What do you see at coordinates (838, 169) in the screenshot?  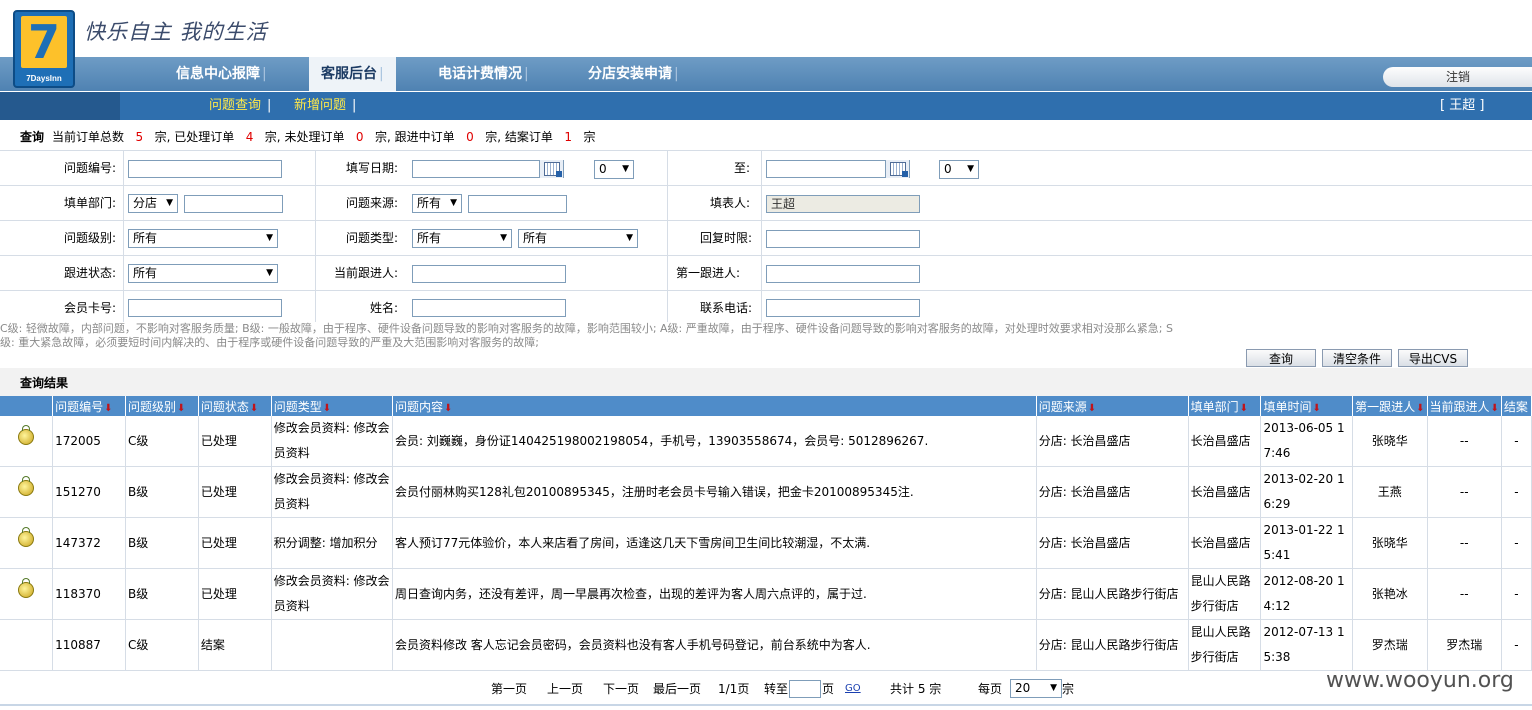 I see `to-date-input` at bounding box center [838, 169].